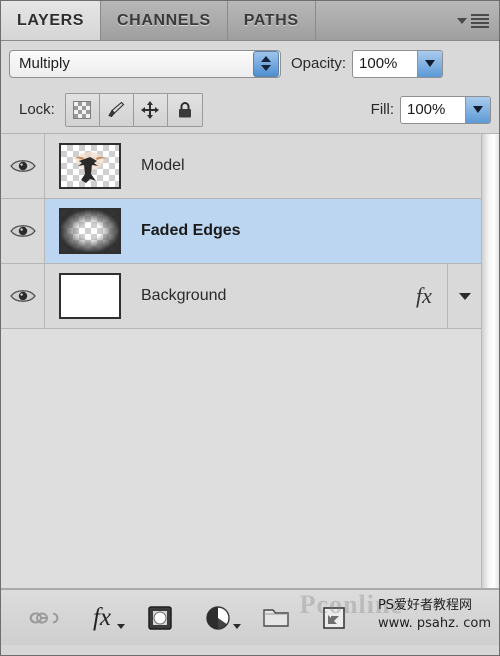 This screenshot has width=500, height=656. I want to click on table-row: Background fx, so click(241, 296).